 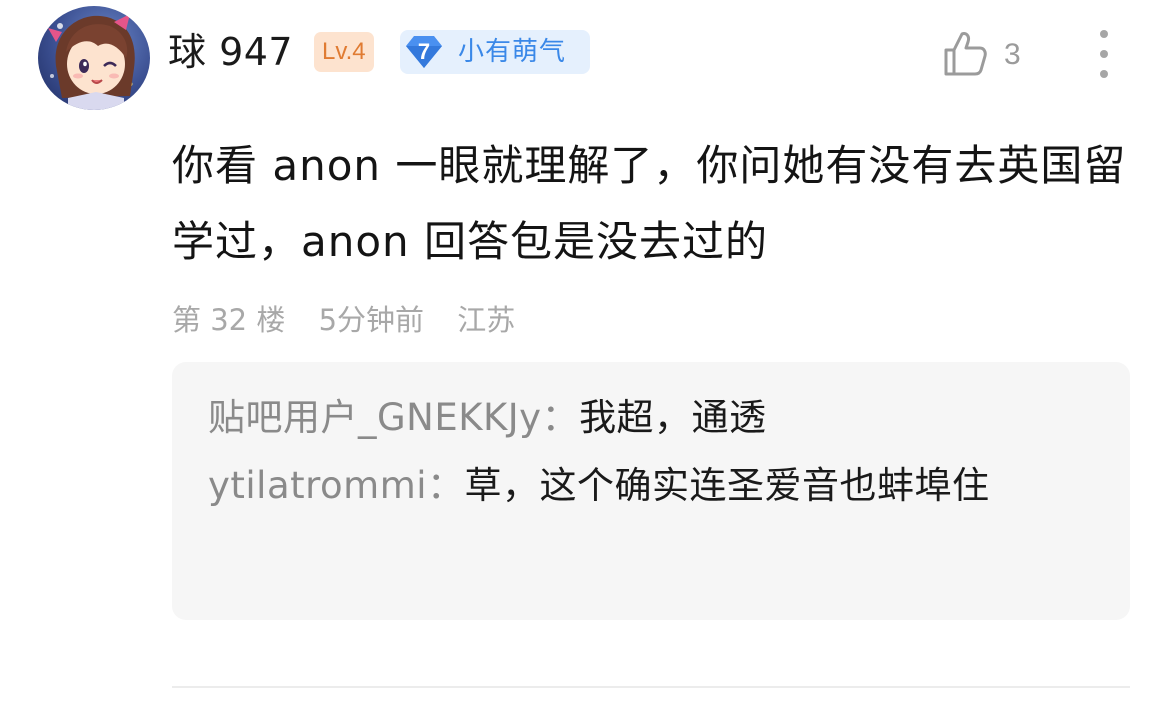 What do you see at coordinates (673, 417) in the screenshot?
I see `reply-text: 我超，通透` at bounding box center [673, 417].